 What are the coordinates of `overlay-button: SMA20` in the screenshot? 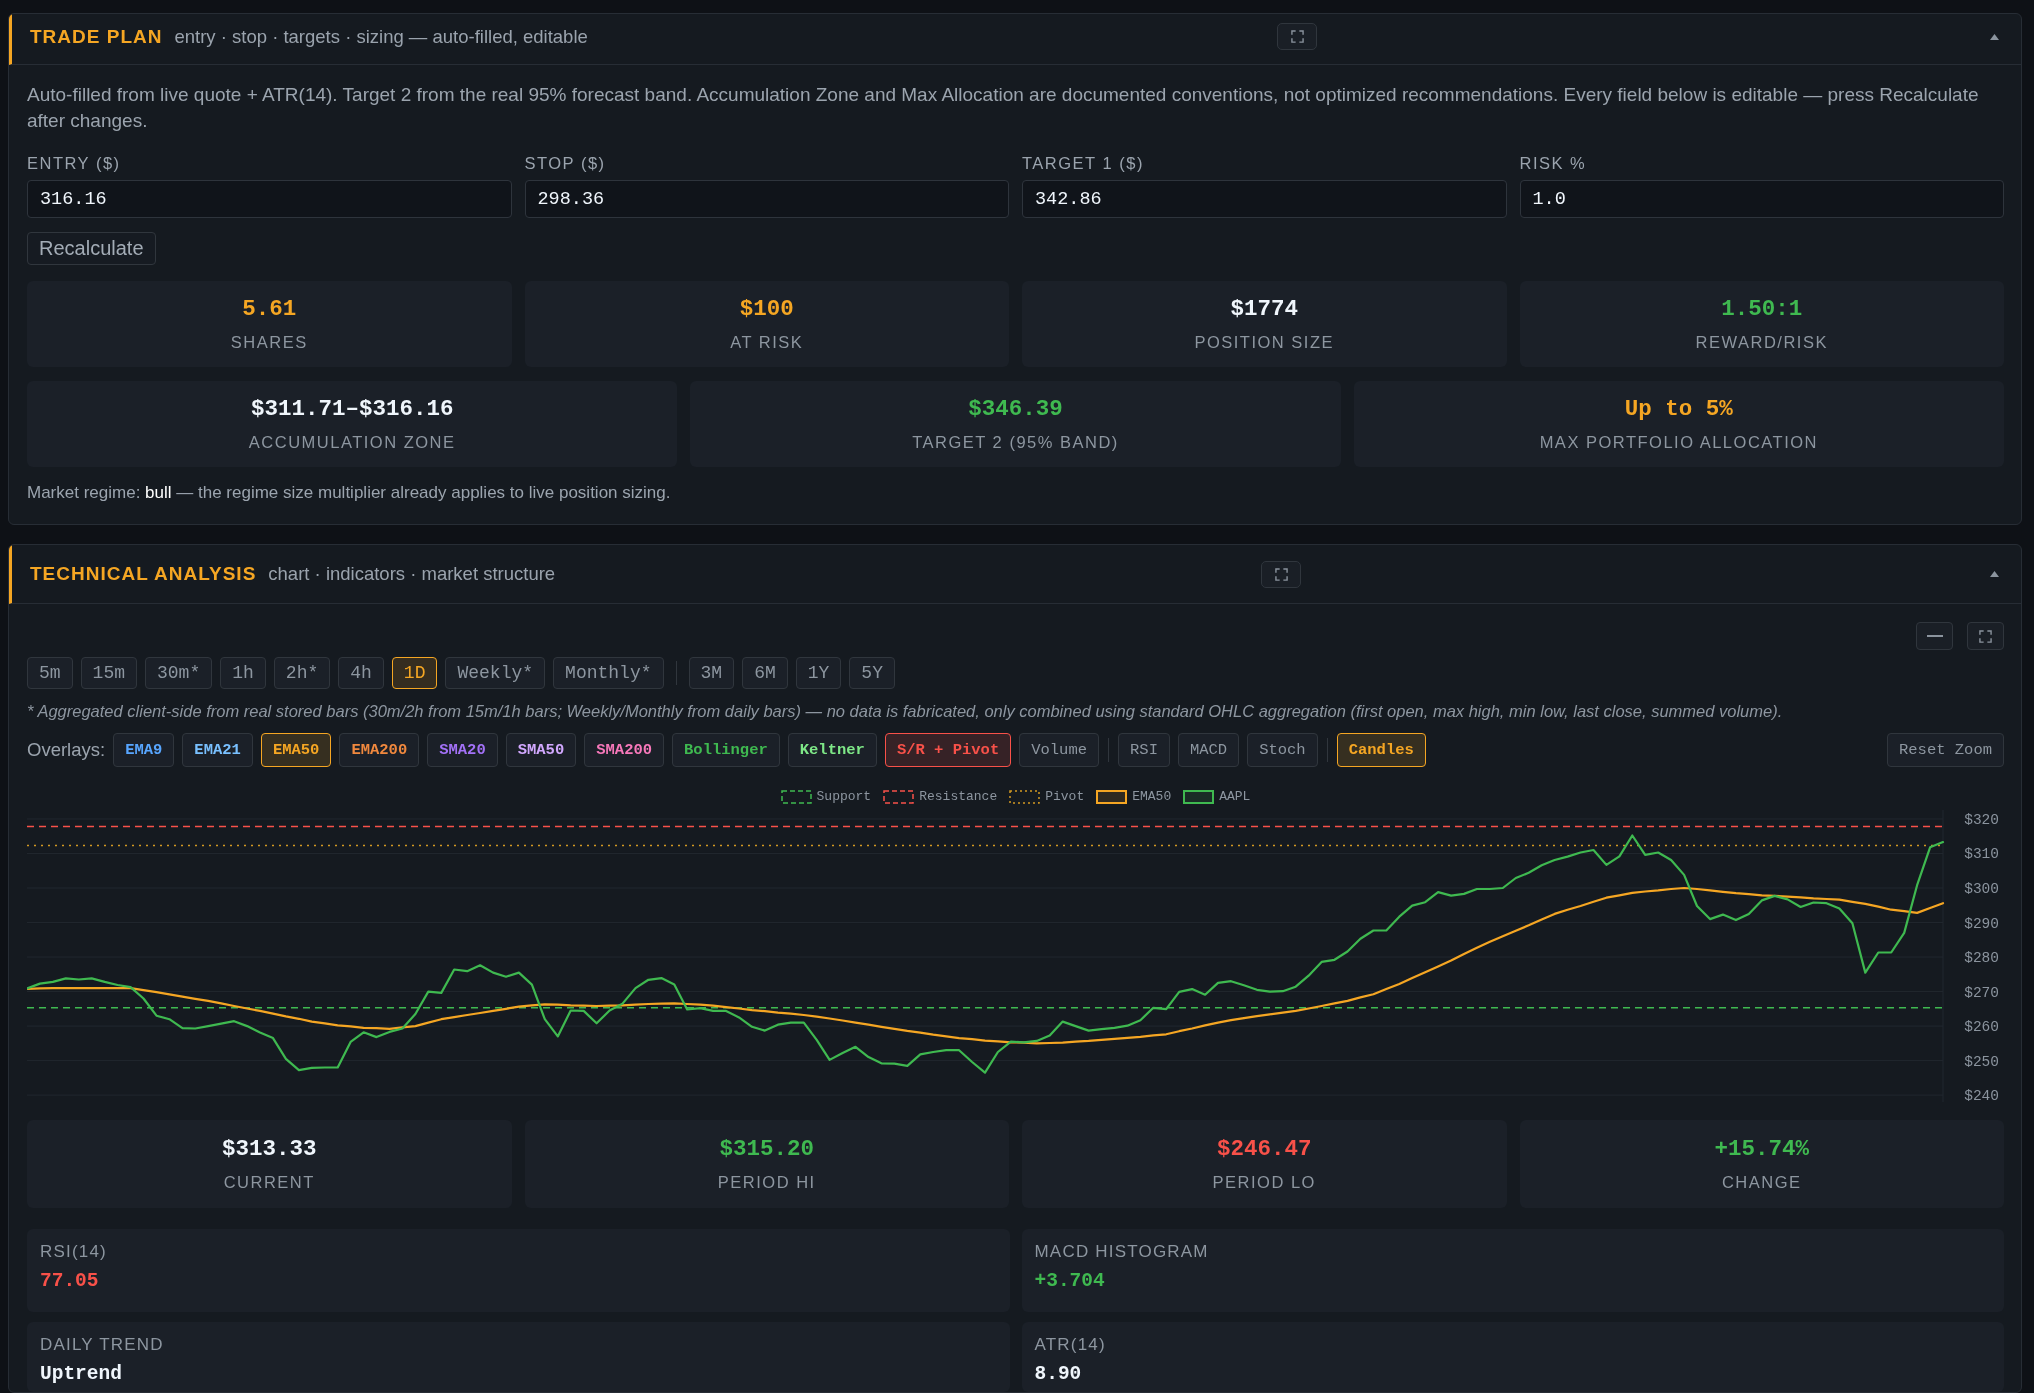 It's located at (462, 750).